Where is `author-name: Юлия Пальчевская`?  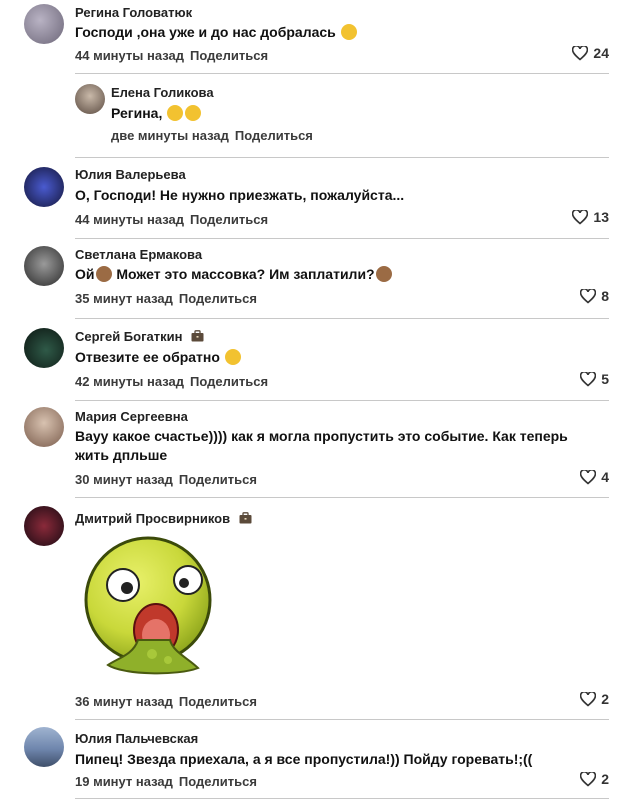 author-name: Юлия Пальчевская is located at coordinates (136, 738).